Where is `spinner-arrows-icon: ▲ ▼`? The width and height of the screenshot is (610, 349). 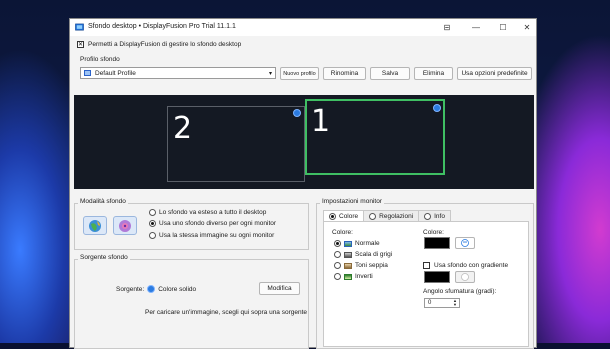 spinner-arrows-icon: ▲ ▼ is located at coordinates (455, 303).